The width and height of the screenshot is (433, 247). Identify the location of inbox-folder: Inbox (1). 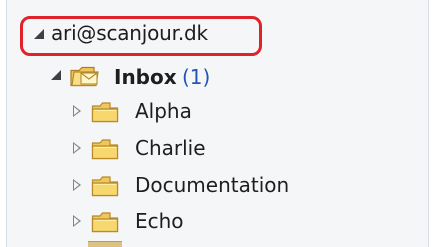
(161, 76).